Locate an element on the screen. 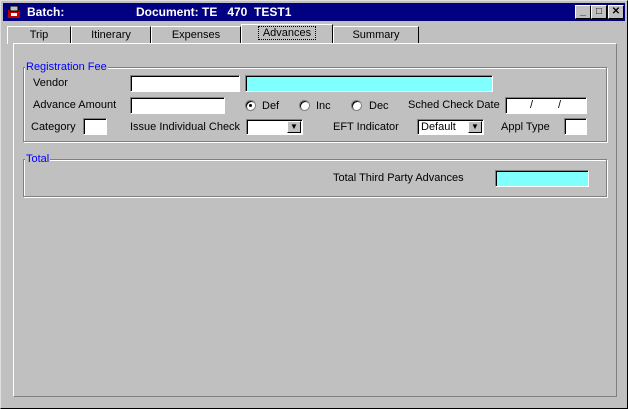 The image size is (628, 409). tab-label: Summary is located at coordinates (376, 35).